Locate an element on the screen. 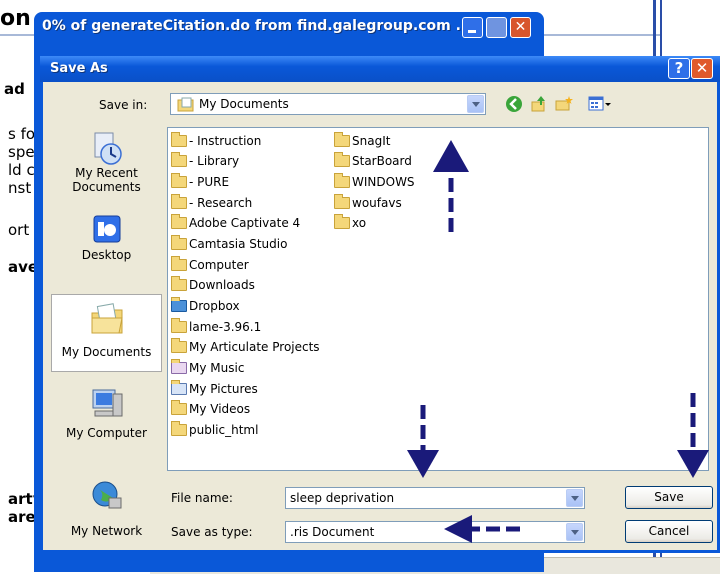 This screenshot has height=574, width=720. place-label: My Recent Documents is located at coordinates (106, 180).